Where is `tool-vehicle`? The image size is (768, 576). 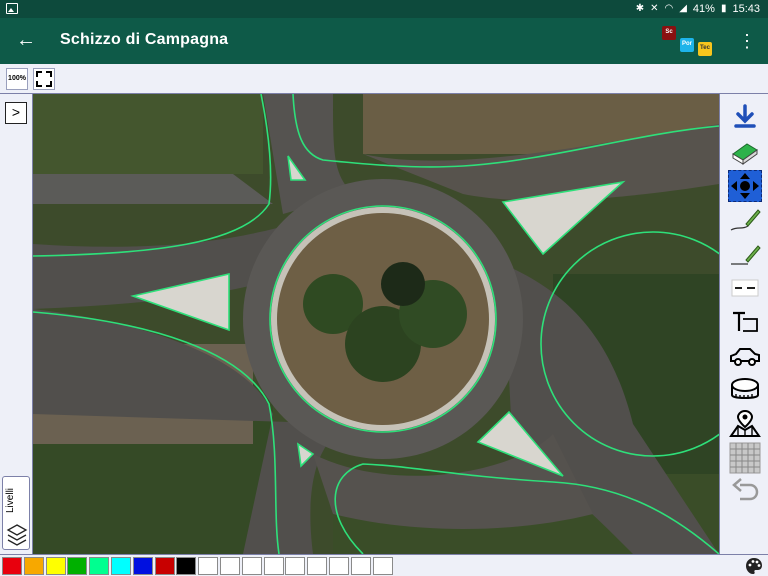 tool-vehicle is located at coordinates (745, 356).